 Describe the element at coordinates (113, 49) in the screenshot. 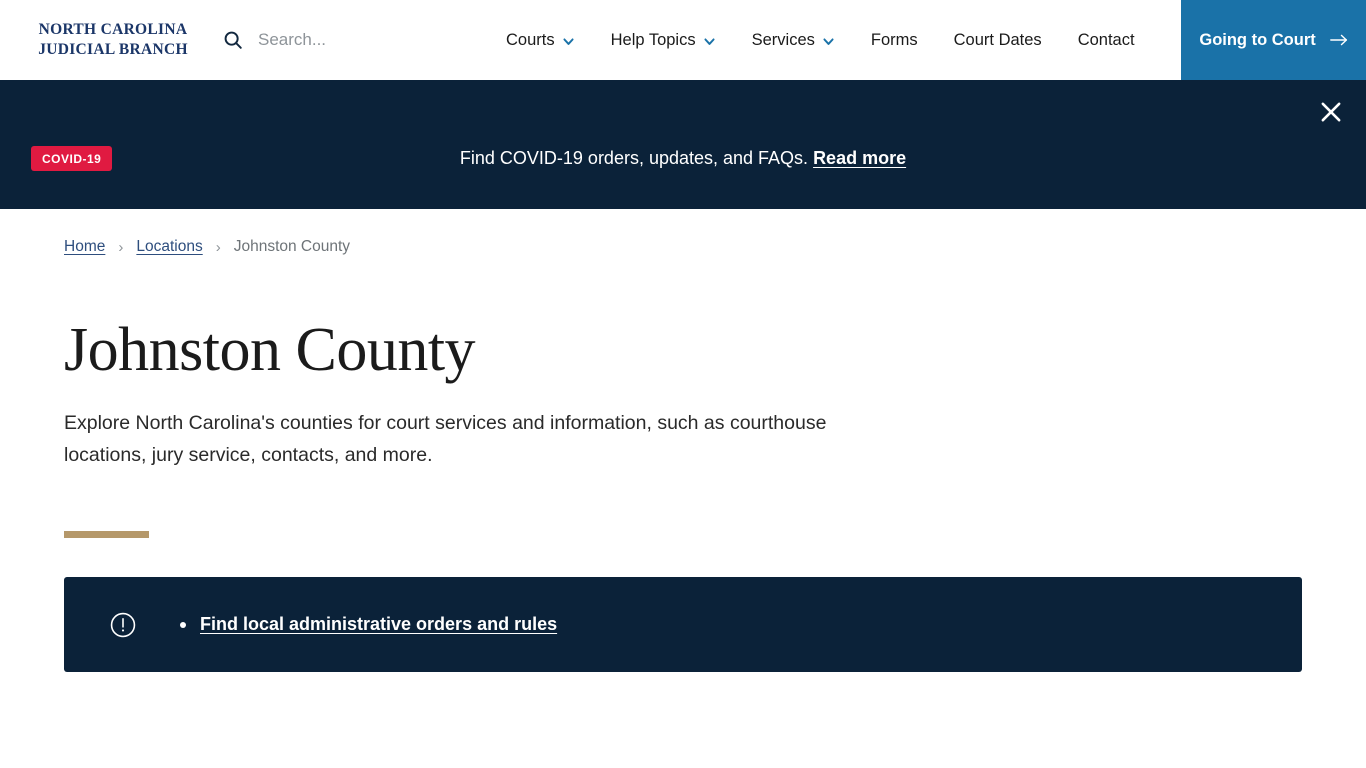

I see `logo-line-2: JUDICIAL BRANCH` at that location.